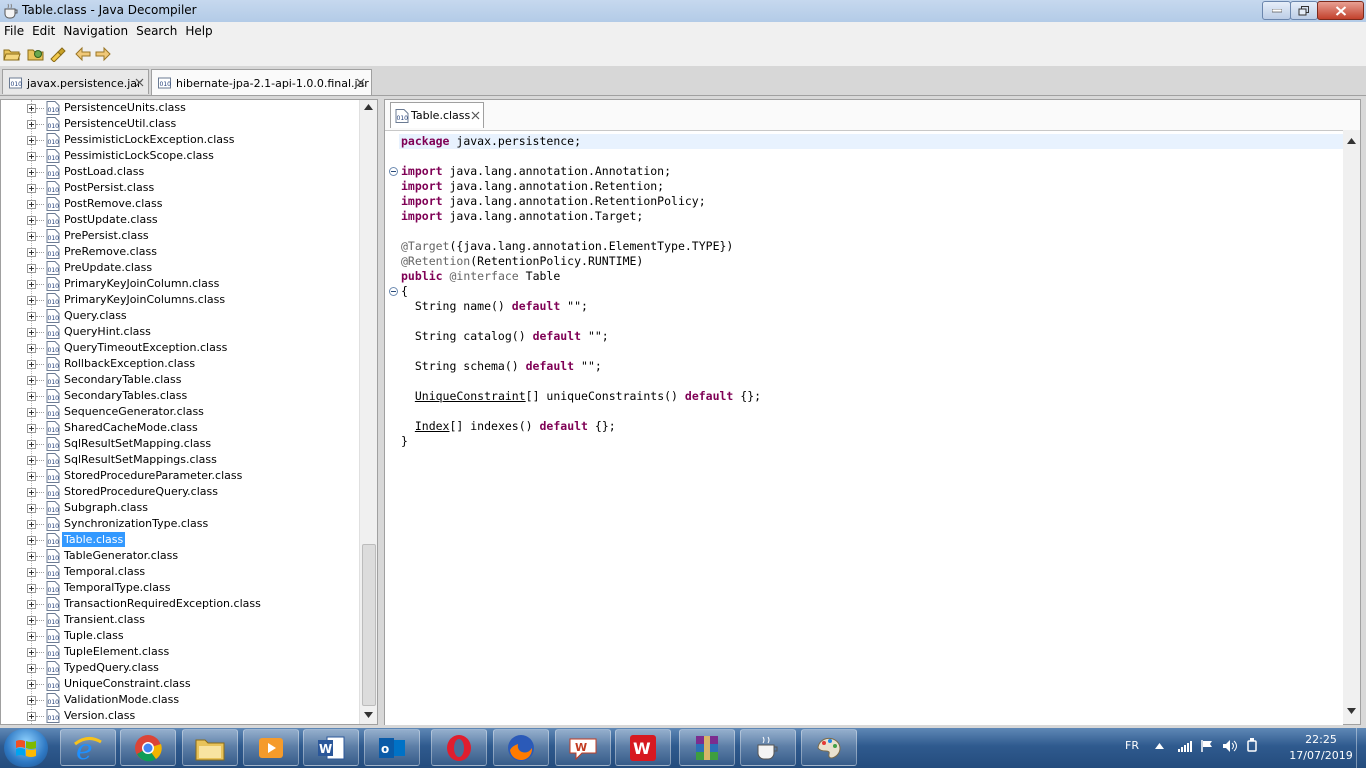 This screenshot has height=768, width=1366. I want to click on tree-node: 010 QueryTimeoutException.class, so click(181, 348).